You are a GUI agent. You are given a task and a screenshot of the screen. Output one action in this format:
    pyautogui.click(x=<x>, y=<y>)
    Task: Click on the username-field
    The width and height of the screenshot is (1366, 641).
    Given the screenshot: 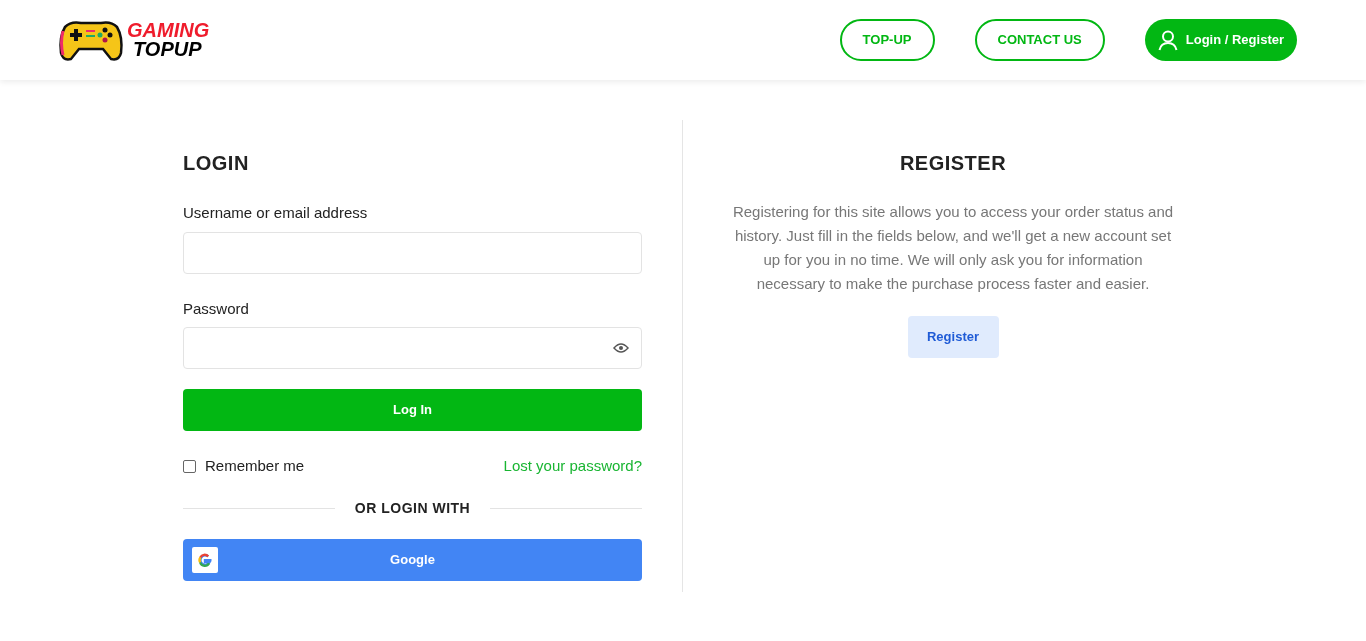 What is the action you would take?
    pyautogui.click(x=412, y=252)
    